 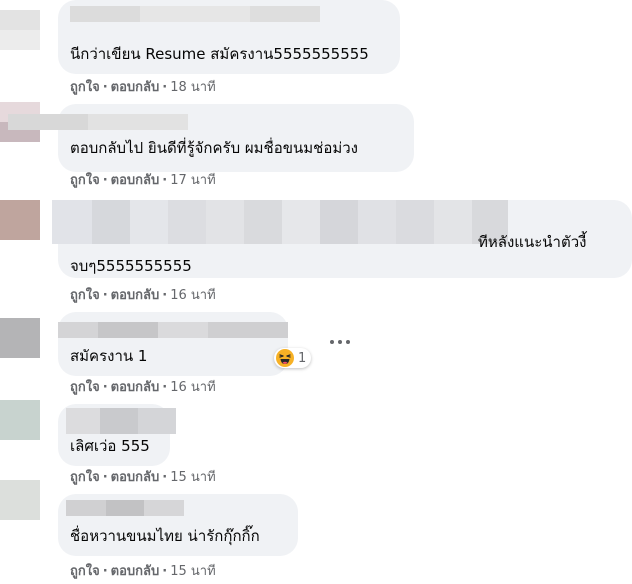 I want to click on comment-actions: ถูกใจ · ตอบกลับ · 18 นาที, so click(x=143, y=88).